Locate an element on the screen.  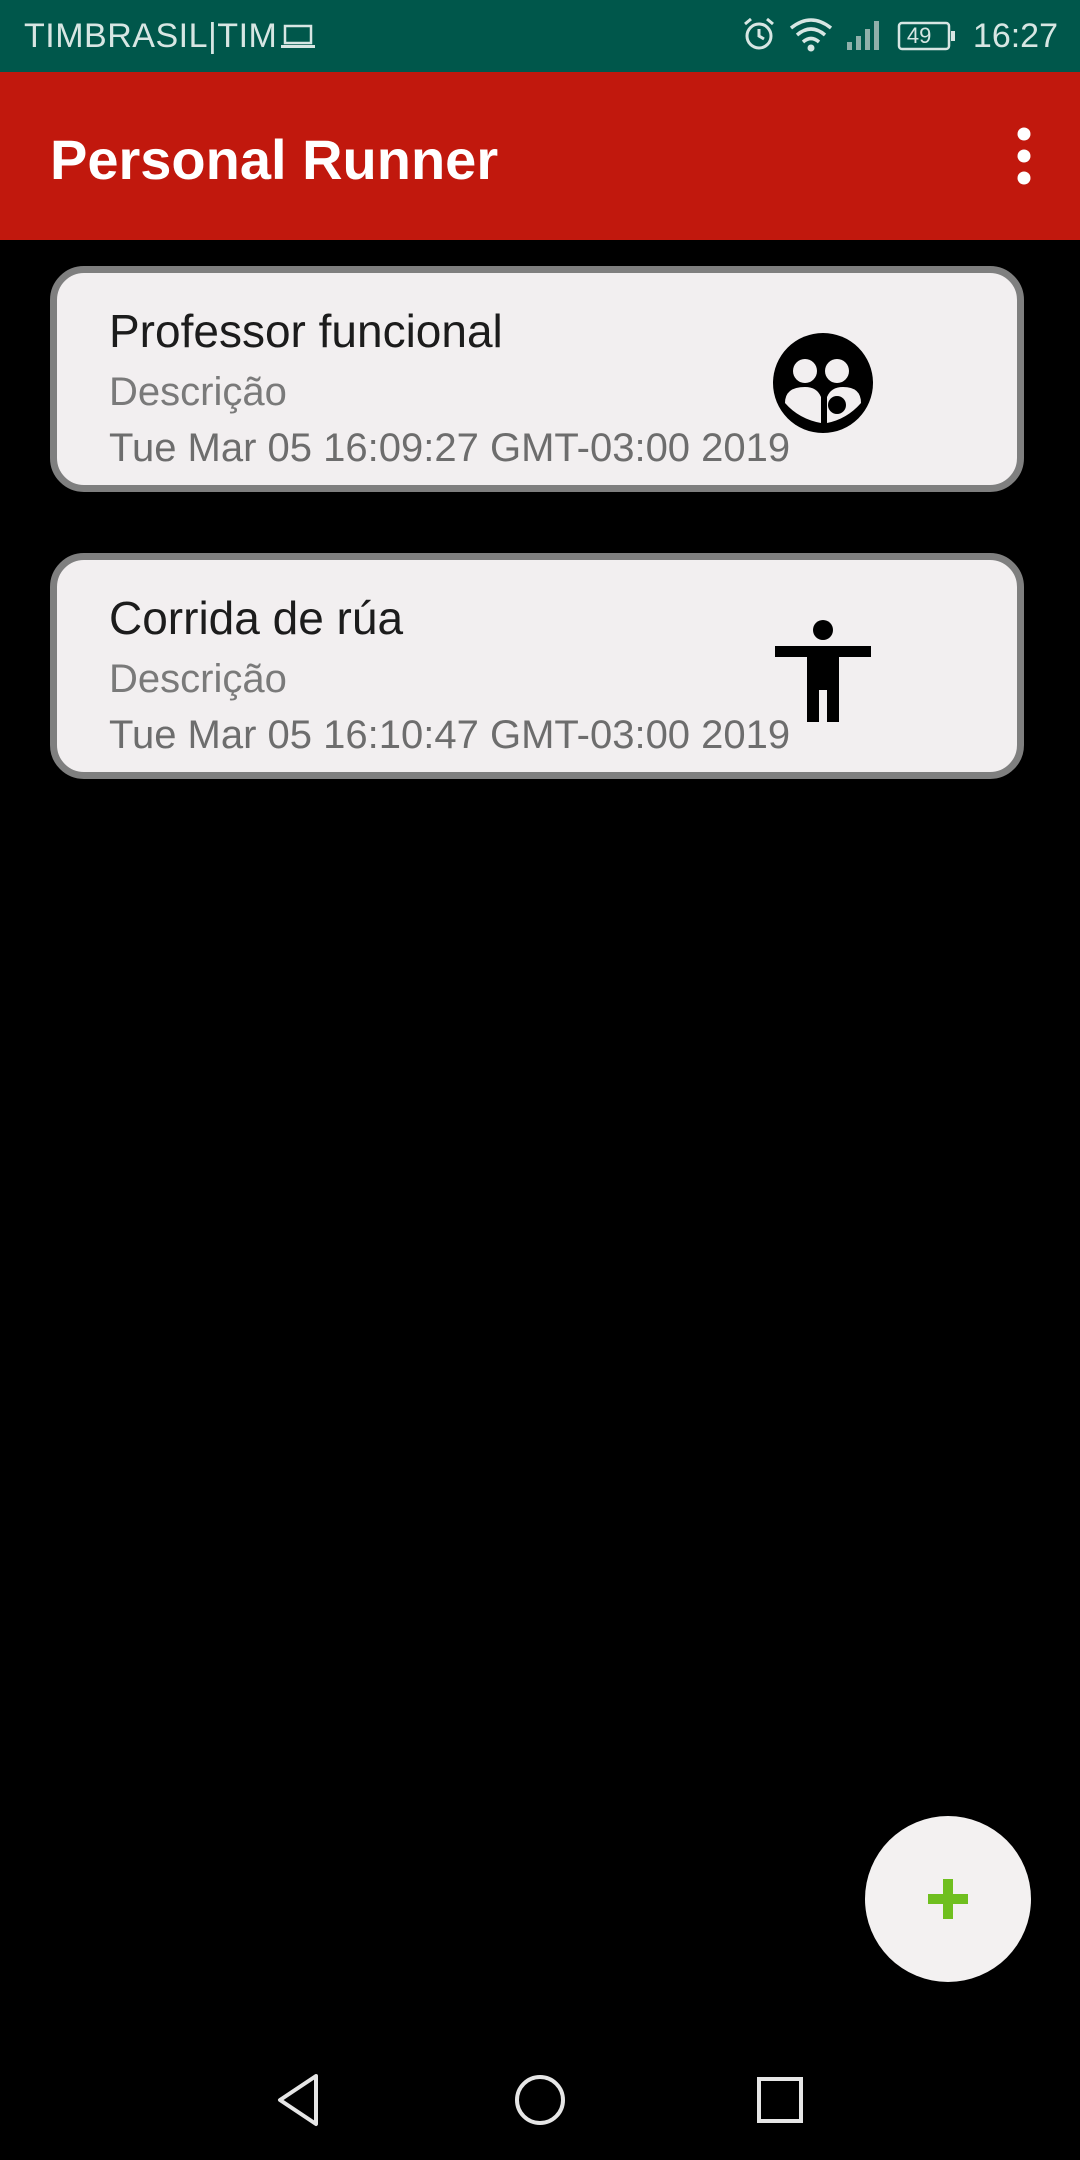
clock: 16:27 is located at coordinates (1015, 35).